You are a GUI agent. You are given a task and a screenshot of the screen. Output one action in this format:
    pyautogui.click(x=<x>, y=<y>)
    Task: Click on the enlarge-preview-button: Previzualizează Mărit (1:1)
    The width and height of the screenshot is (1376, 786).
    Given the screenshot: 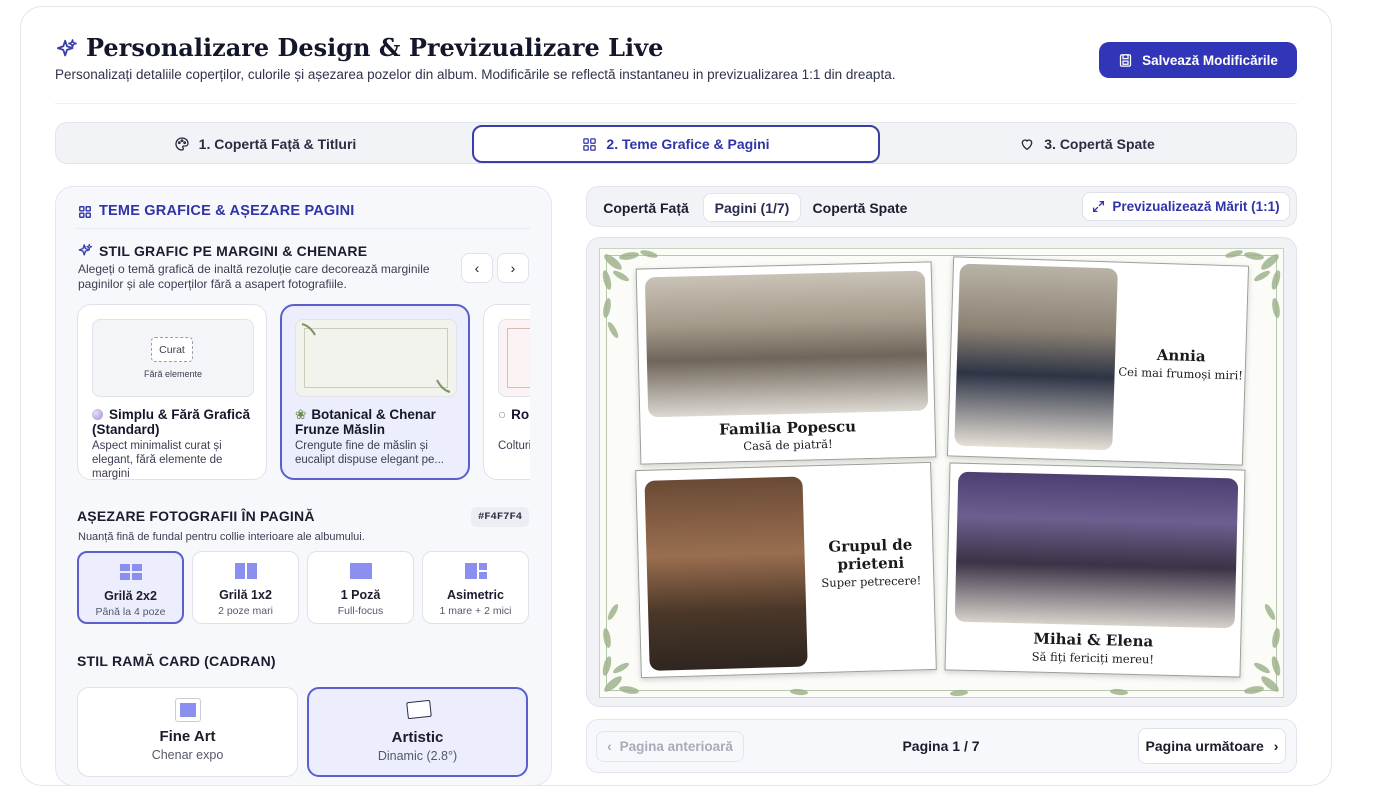 What is the action you would take?
    pyautogui.click(x=1186, y=206)
    